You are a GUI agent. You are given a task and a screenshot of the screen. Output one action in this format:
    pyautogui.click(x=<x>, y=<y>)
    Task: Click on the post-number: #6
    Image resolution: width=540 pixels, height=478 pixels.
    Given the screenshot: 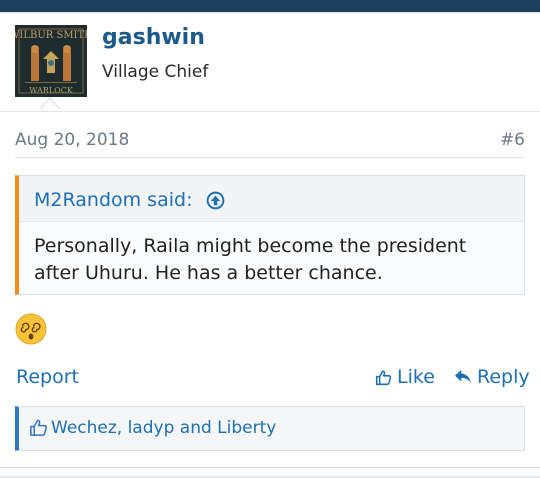 What is the action you would take?
    pyautogui.click(x=512, y=140)
    